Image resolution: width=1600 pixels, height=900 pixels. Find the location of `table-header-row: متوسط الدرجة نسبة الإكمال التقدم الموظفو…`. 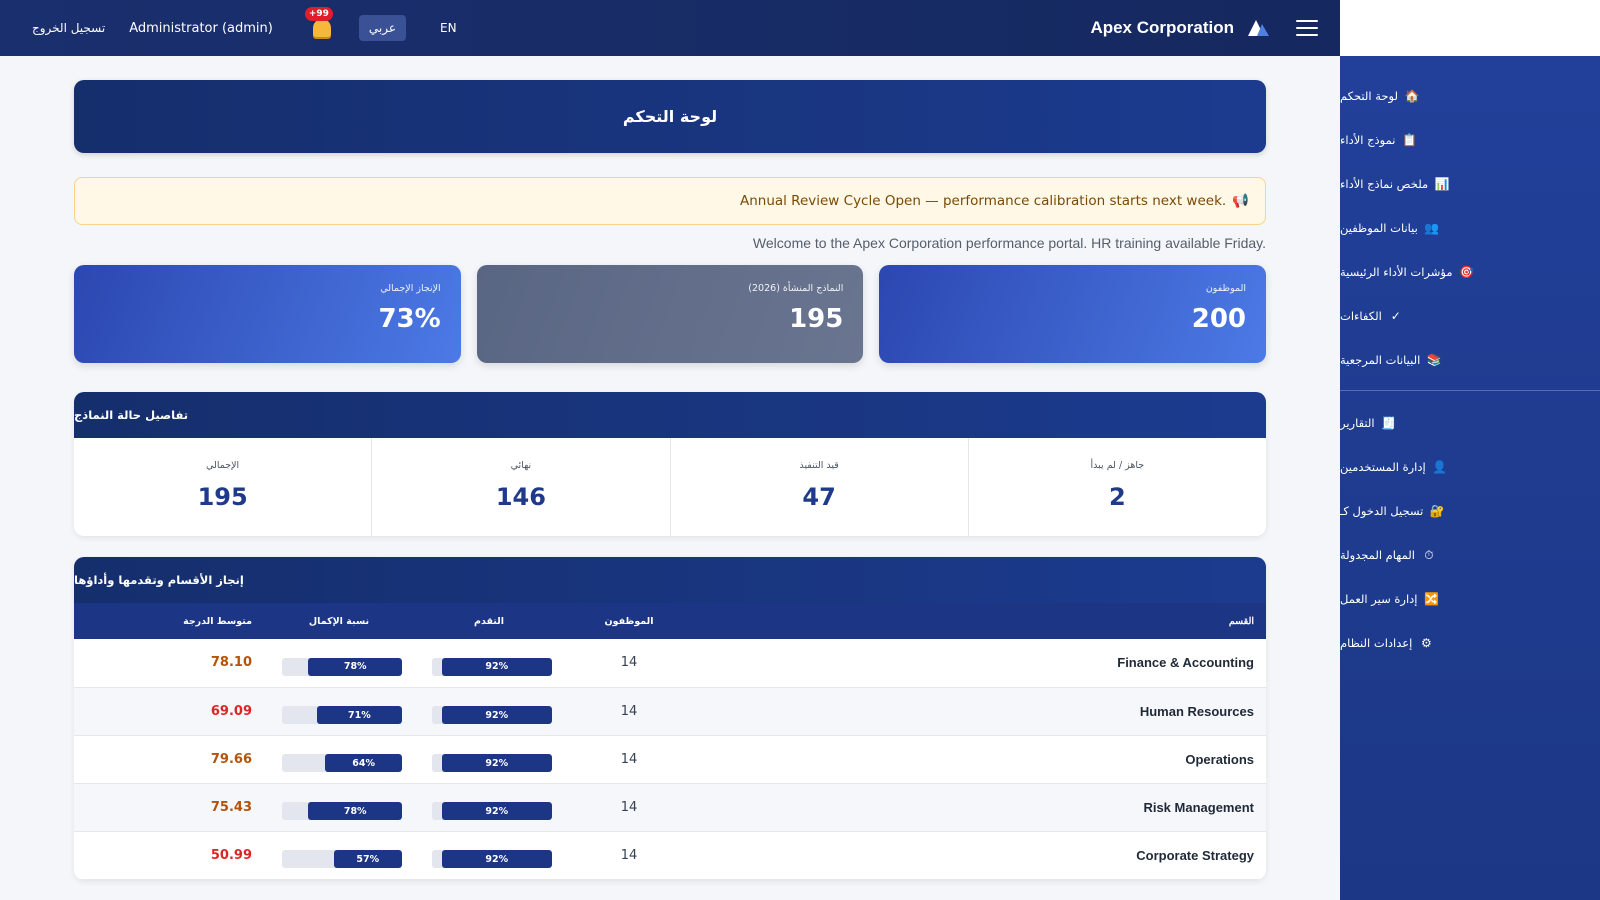

table-header-row: متوسط الدرجة نسبة الإكمال التقدم الموظفو… is located at coordinates (670, 621).